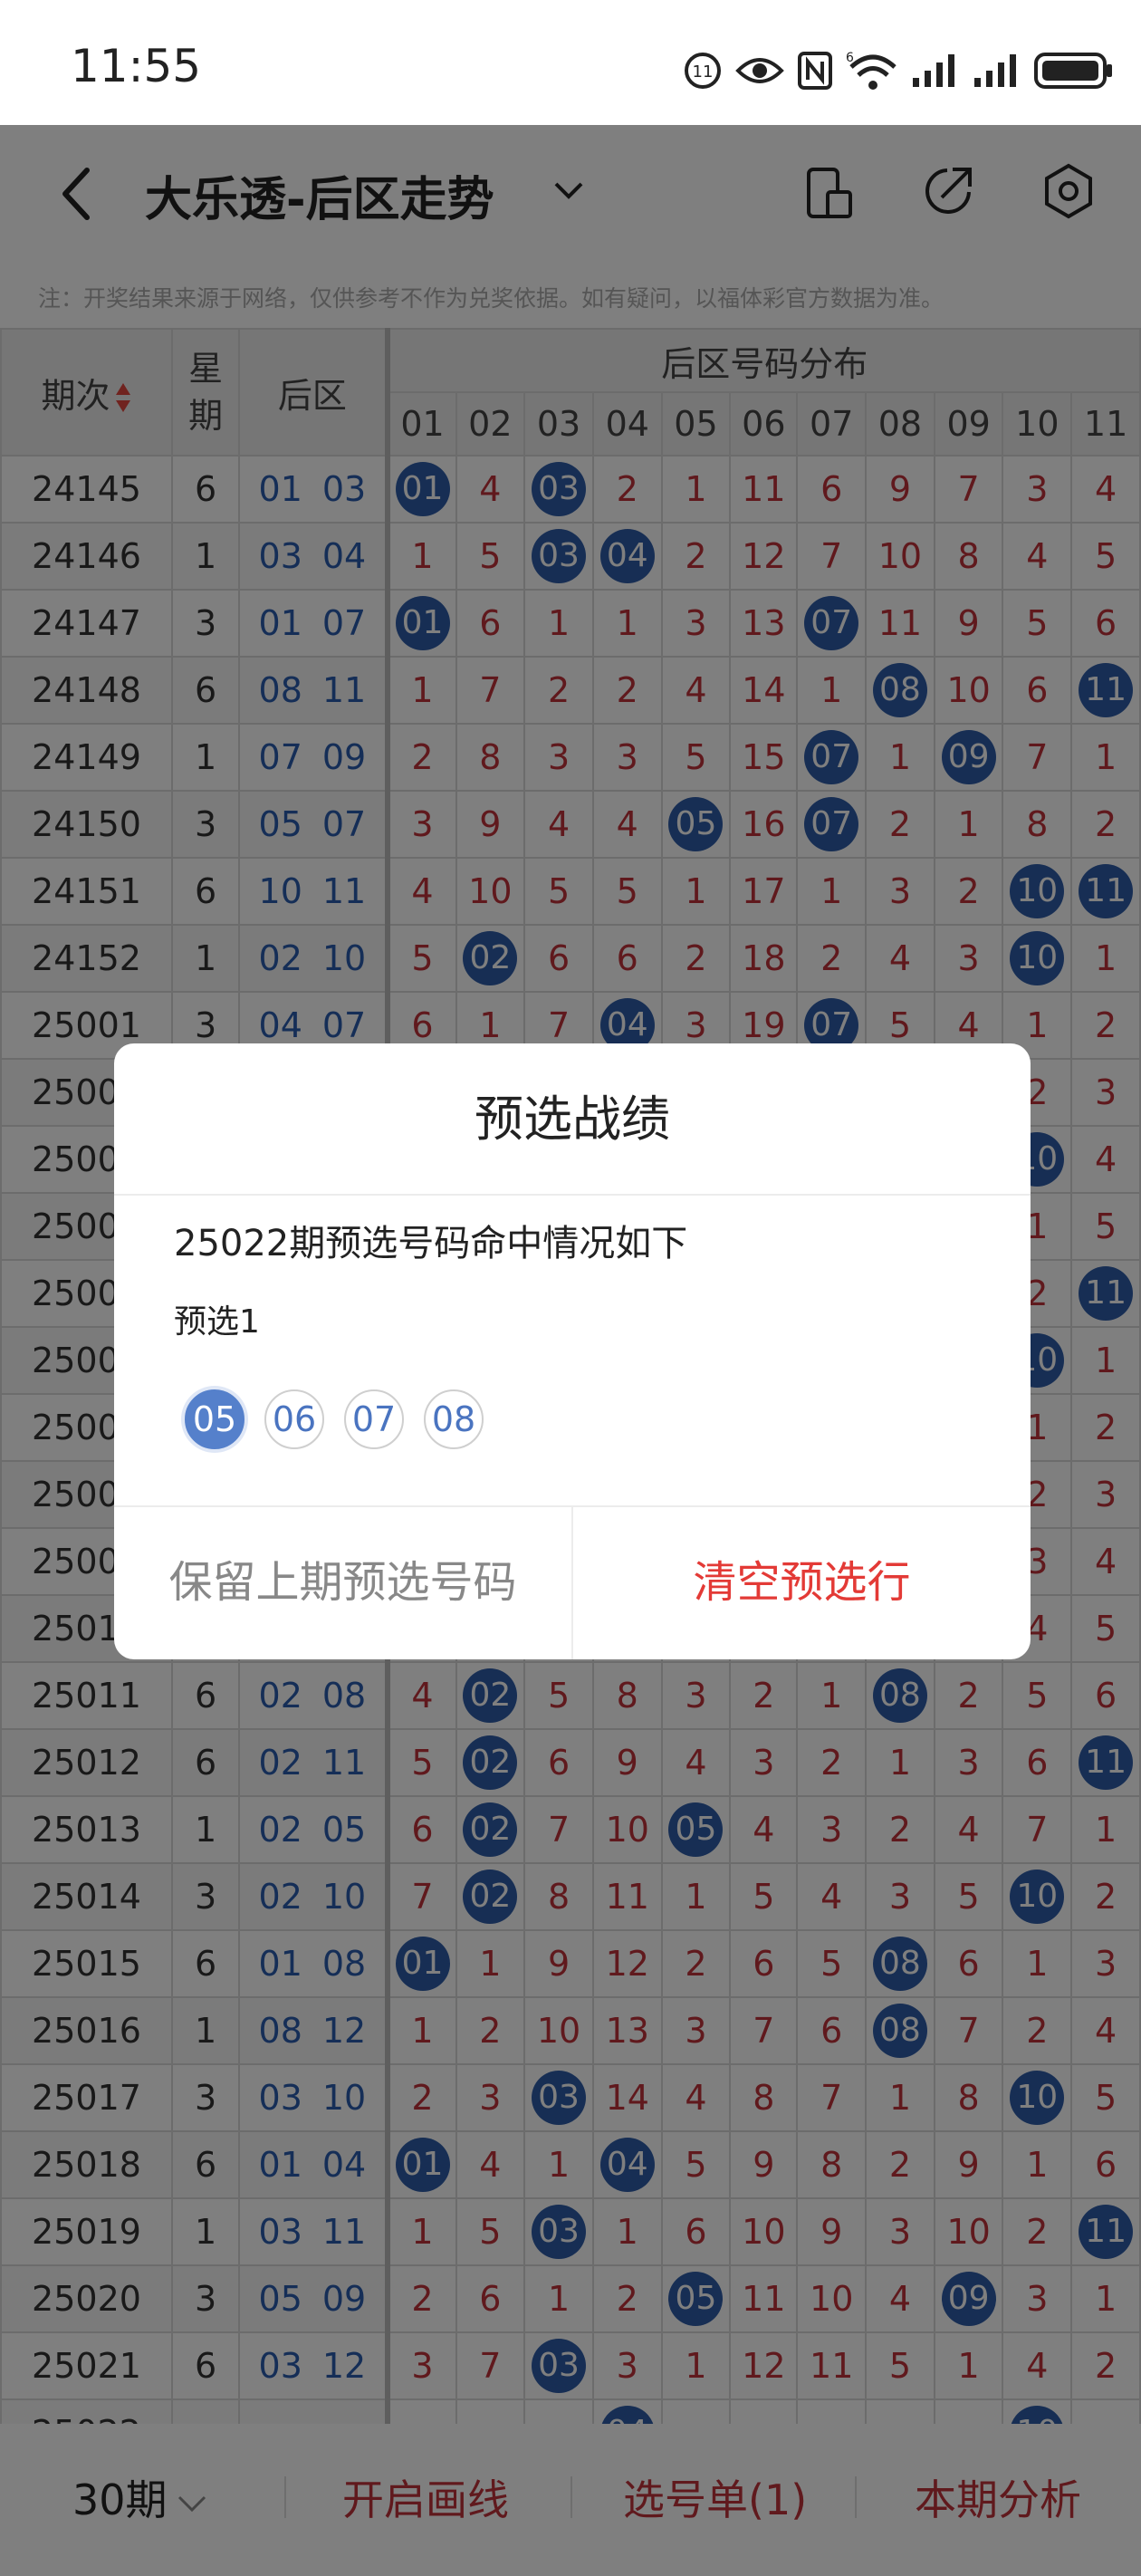  Describe the element at coordinates (1073, 71) in the screenshot. I see `battery-icon` at that location.